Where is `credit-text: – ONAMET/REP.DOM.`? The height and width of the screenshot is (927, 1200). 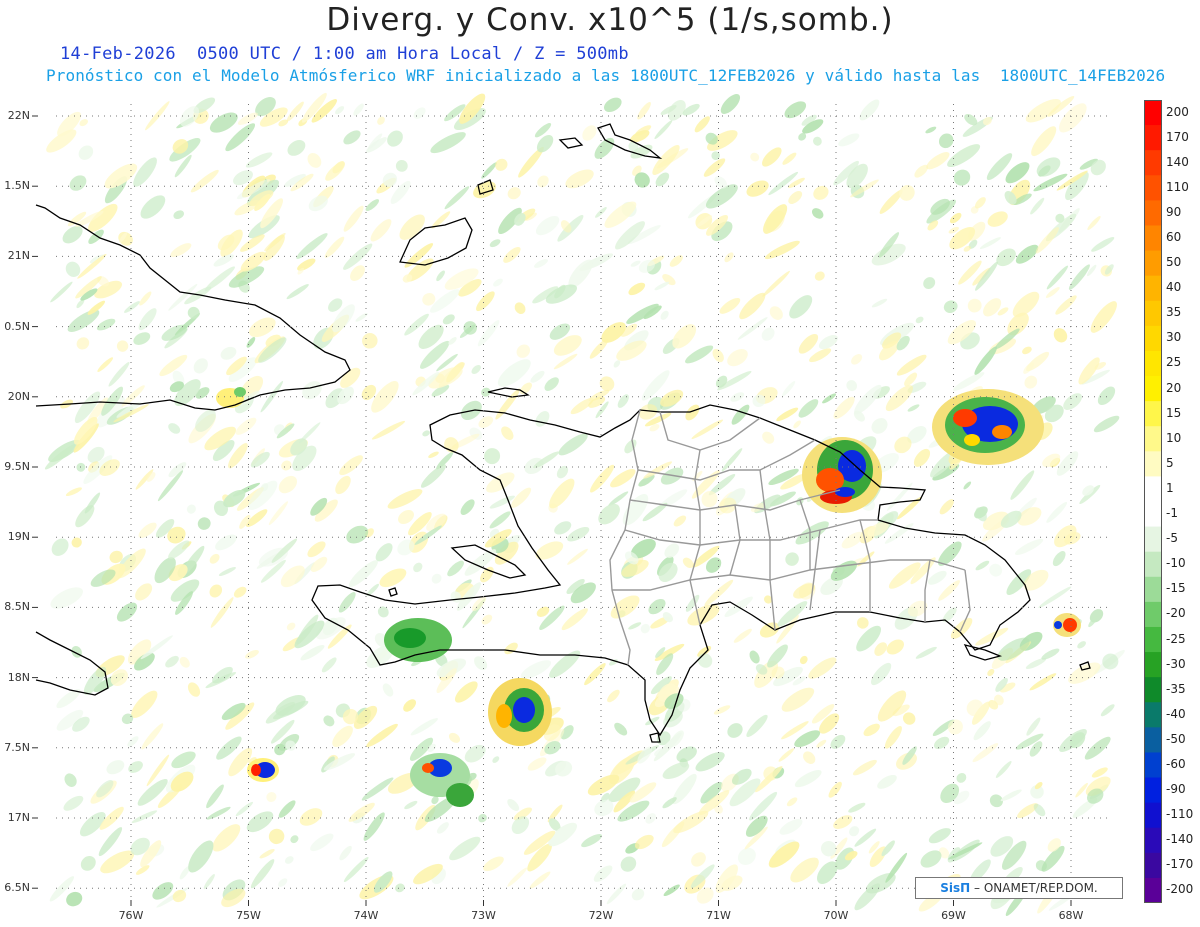
credit-text: – ONAMET/REP.DOM. is located at coordinates (1036, 888).